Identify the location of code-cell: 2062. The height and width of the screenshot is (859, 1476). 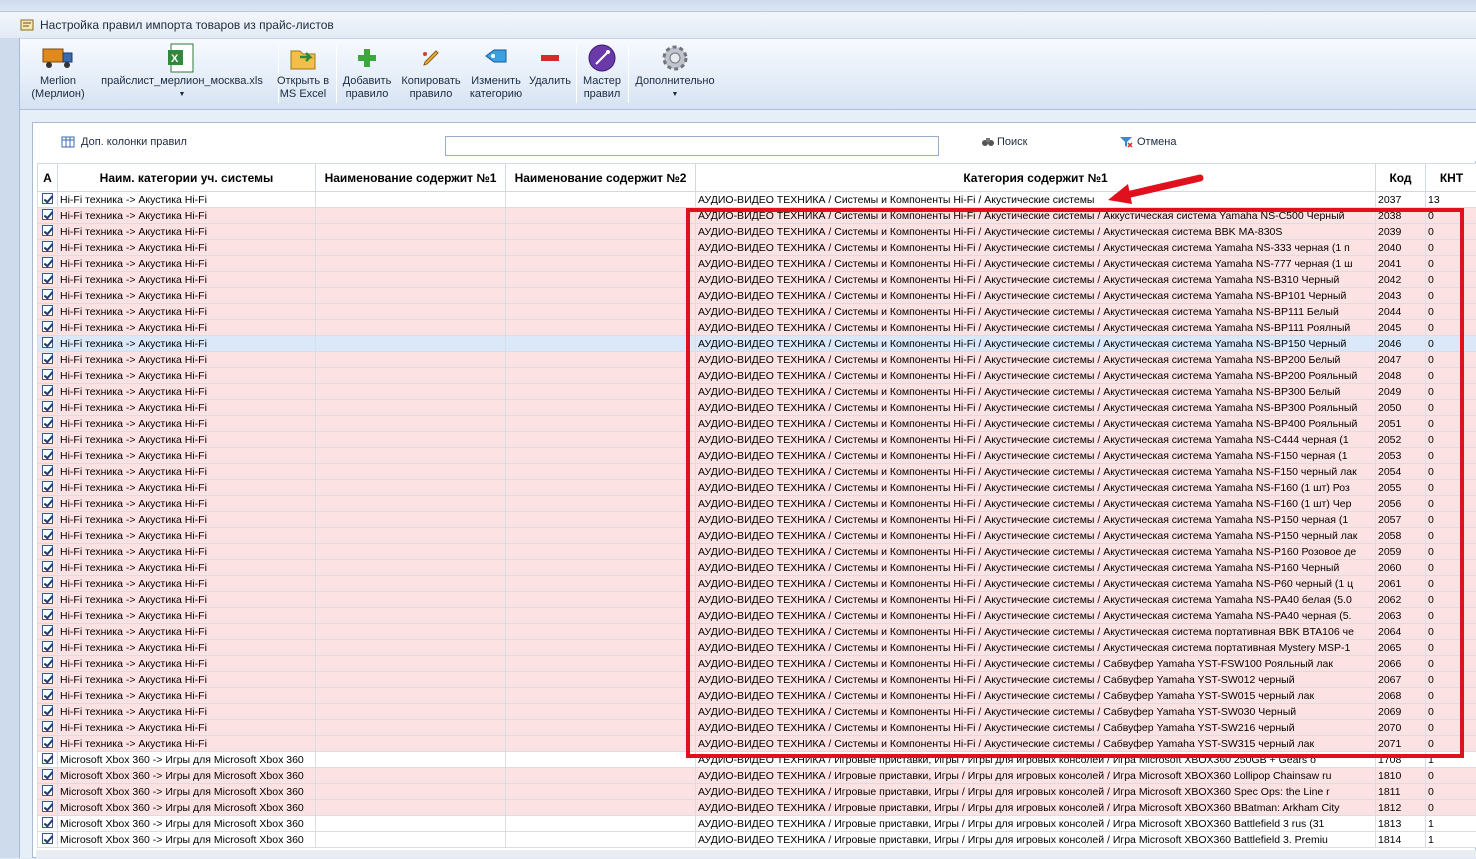
(1401, 600).